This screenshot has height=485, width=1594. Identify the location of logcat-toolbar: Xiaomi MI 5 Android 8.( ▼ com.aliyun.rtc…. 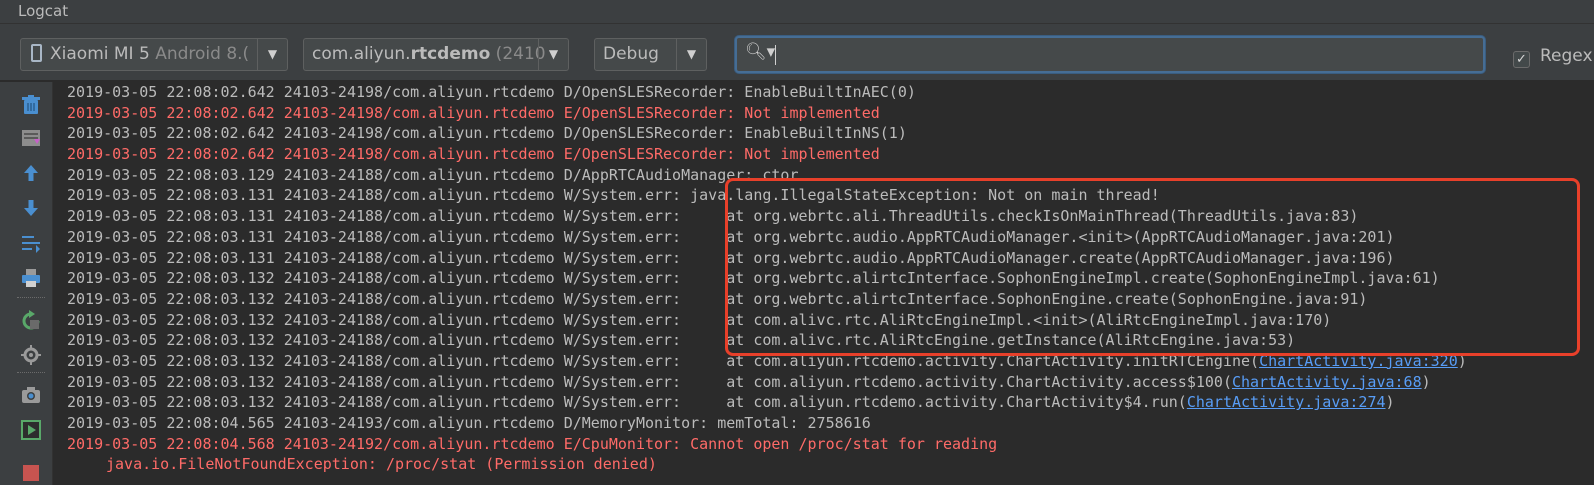
(797, 52).